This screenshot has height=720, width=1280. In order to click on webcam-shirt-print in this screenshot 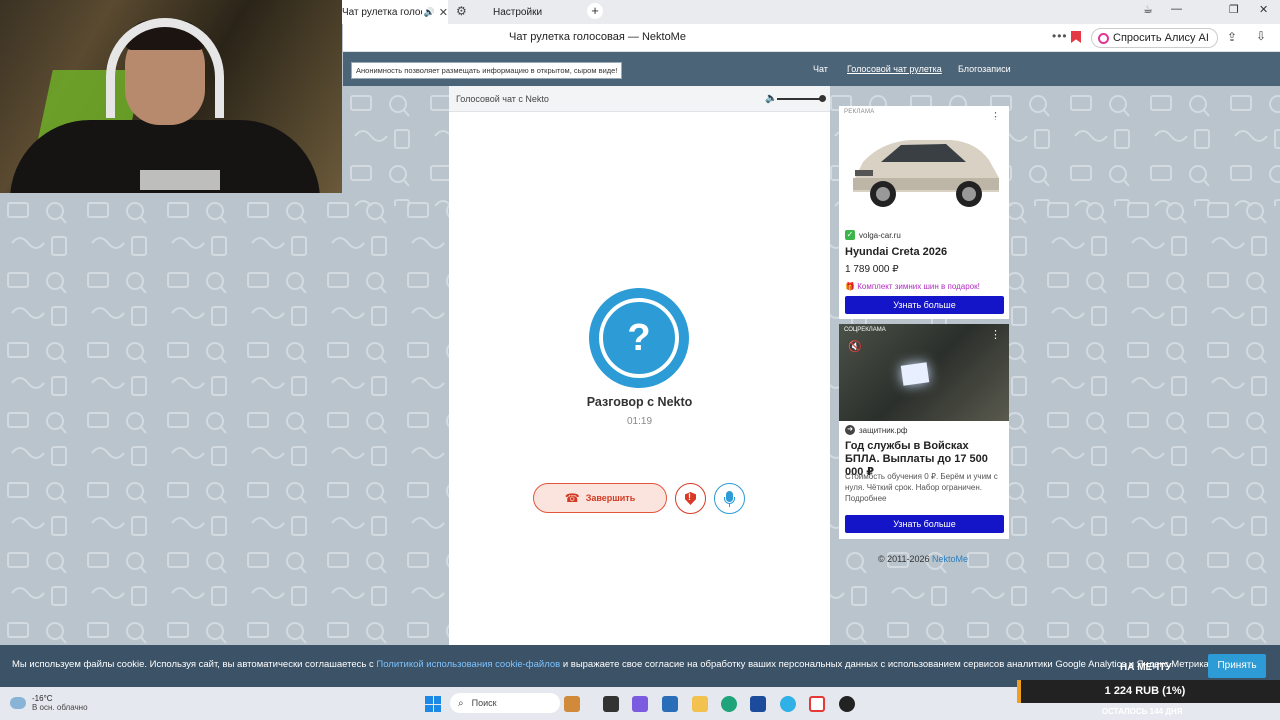, I will do `click(180, 180)`.